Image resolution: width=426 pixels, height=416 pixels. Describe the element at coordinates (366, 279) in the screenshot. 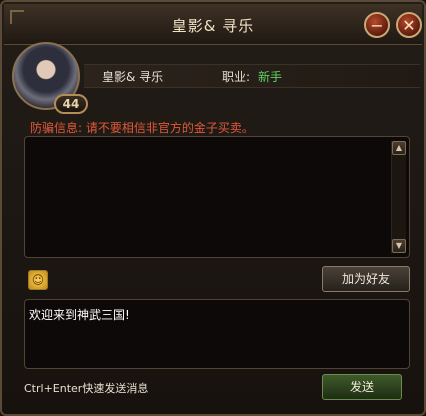

I see `add-friend-button: 加为好友` at that location.